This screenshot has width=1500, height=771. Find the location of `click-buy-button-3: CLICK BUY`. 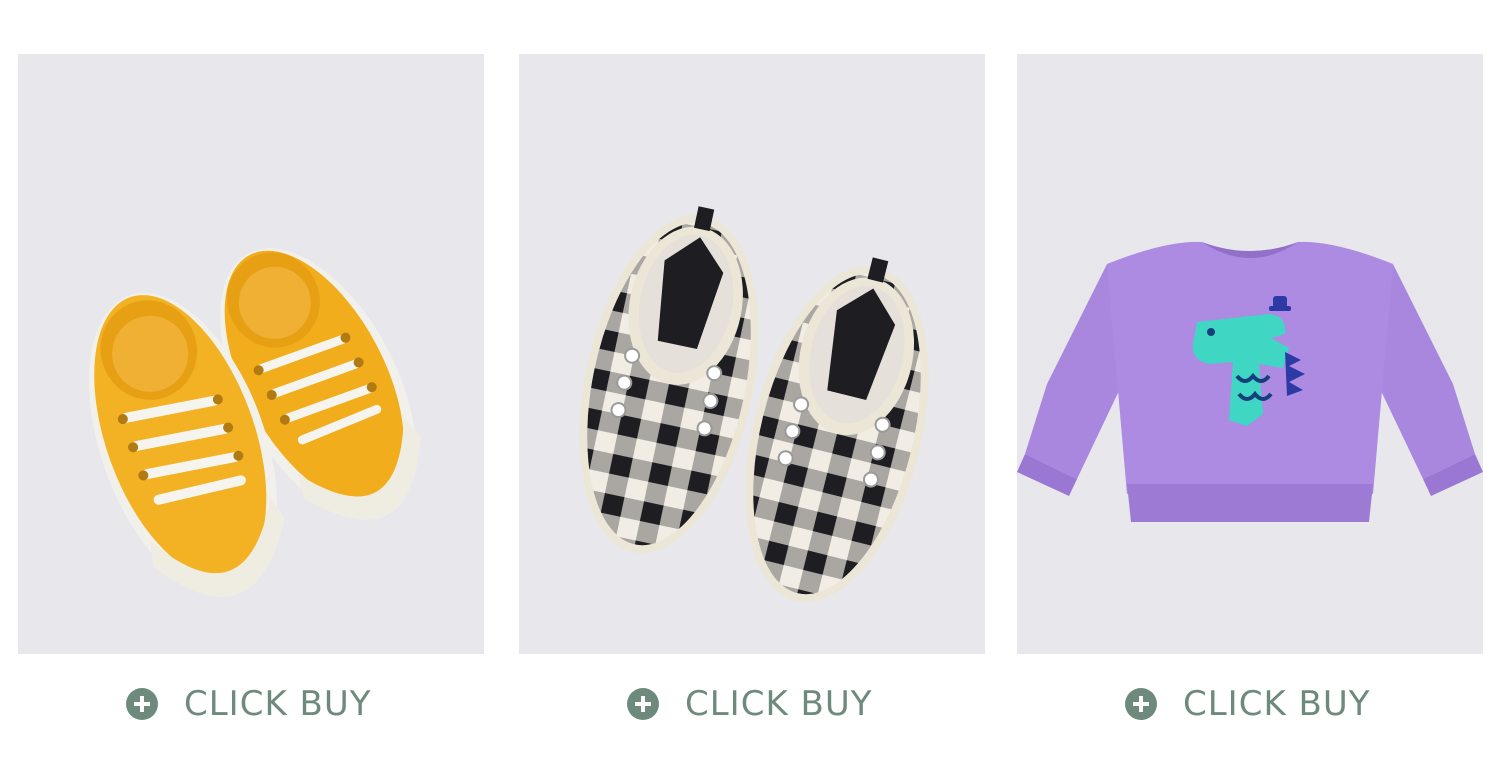

click-buy-button-3: CLICK BUY is located at coordinates (1248, 704).